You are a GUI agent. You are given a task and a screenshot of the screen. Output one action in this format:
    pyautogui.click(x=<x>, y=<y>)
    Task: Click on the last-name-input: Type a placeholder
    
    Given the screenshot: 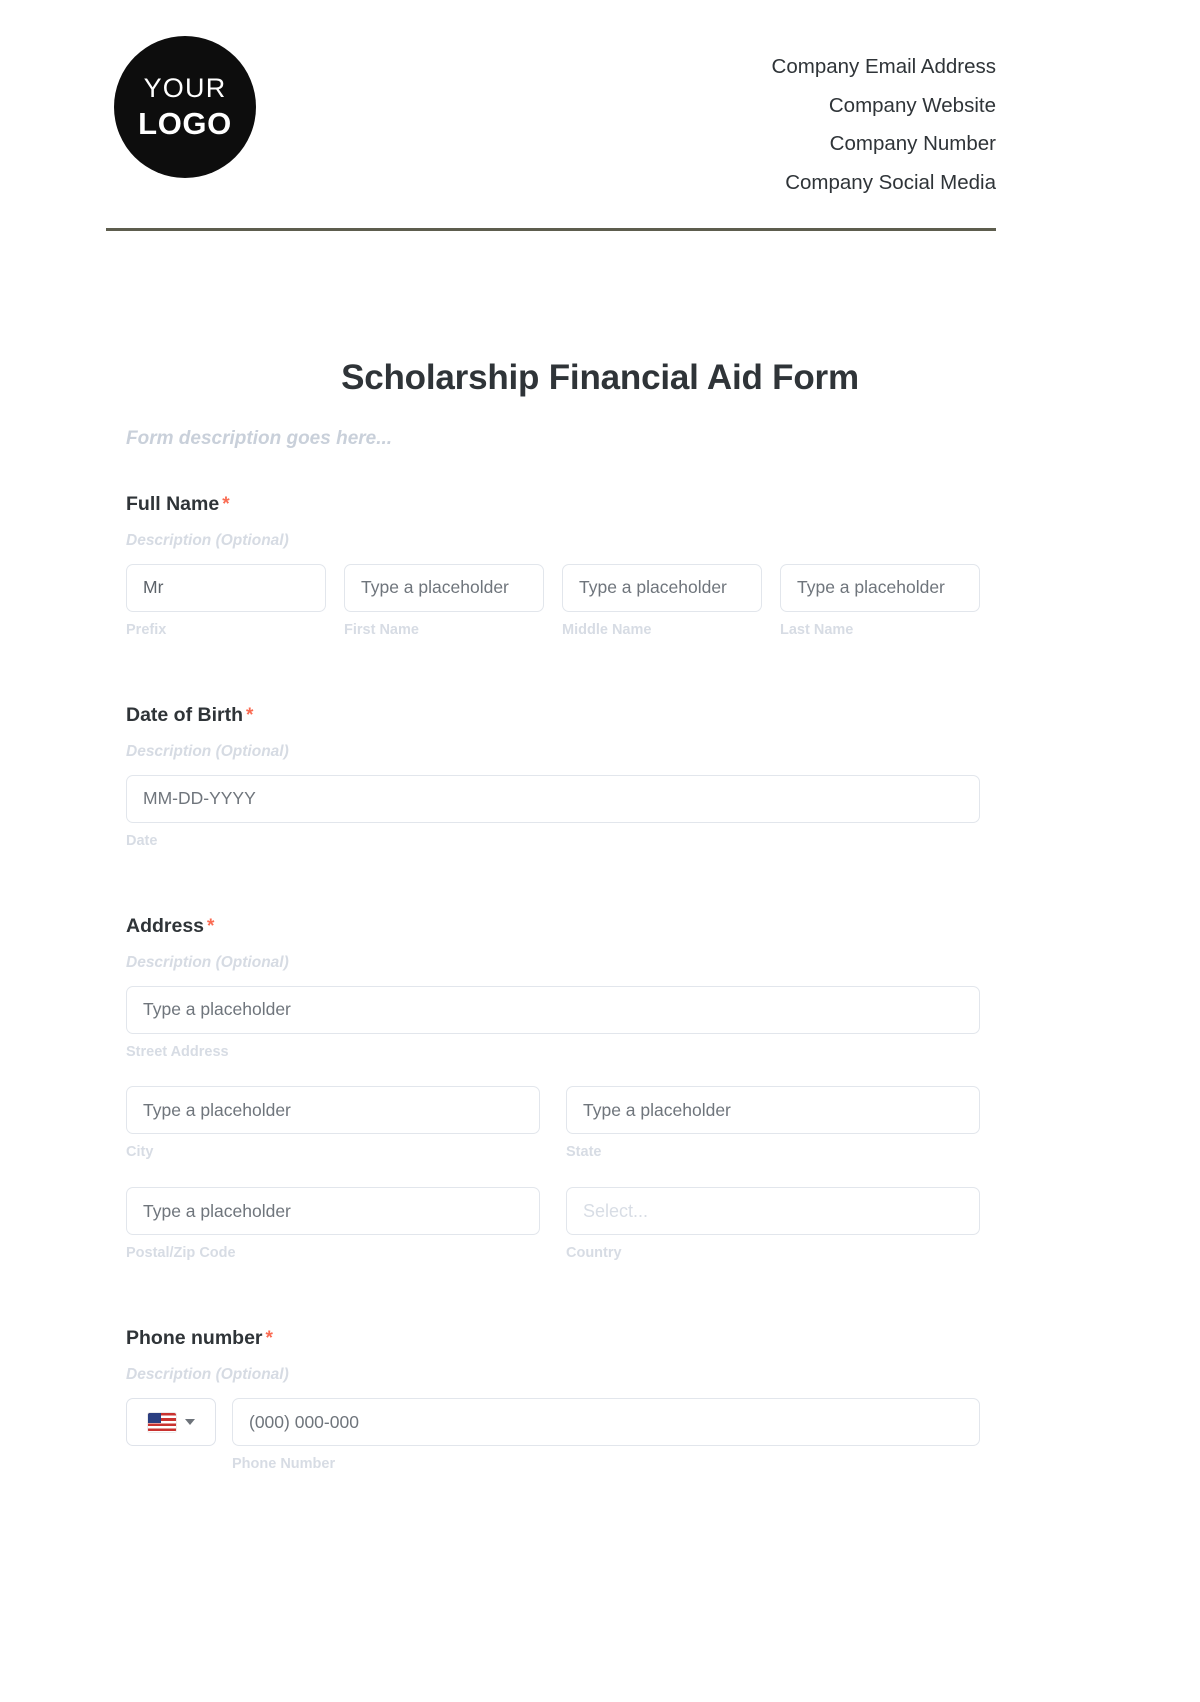 What is the action you would take?
    pyautogui.click(x=880, y=587)
    